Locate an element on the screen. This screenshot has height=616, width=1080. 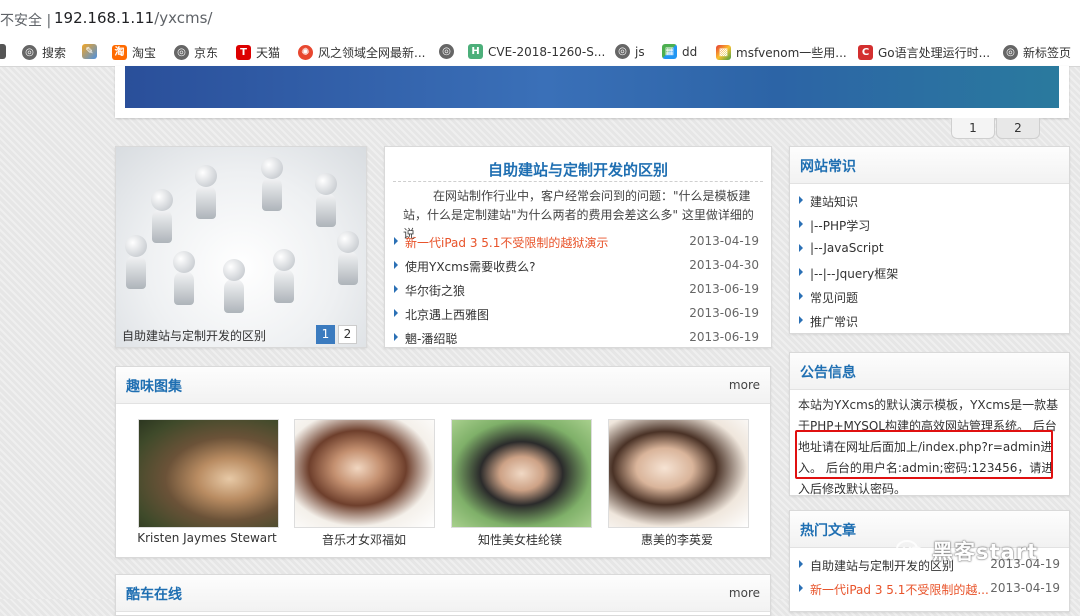
banner-page-2: 2 is located at coordinates (1018, 128).